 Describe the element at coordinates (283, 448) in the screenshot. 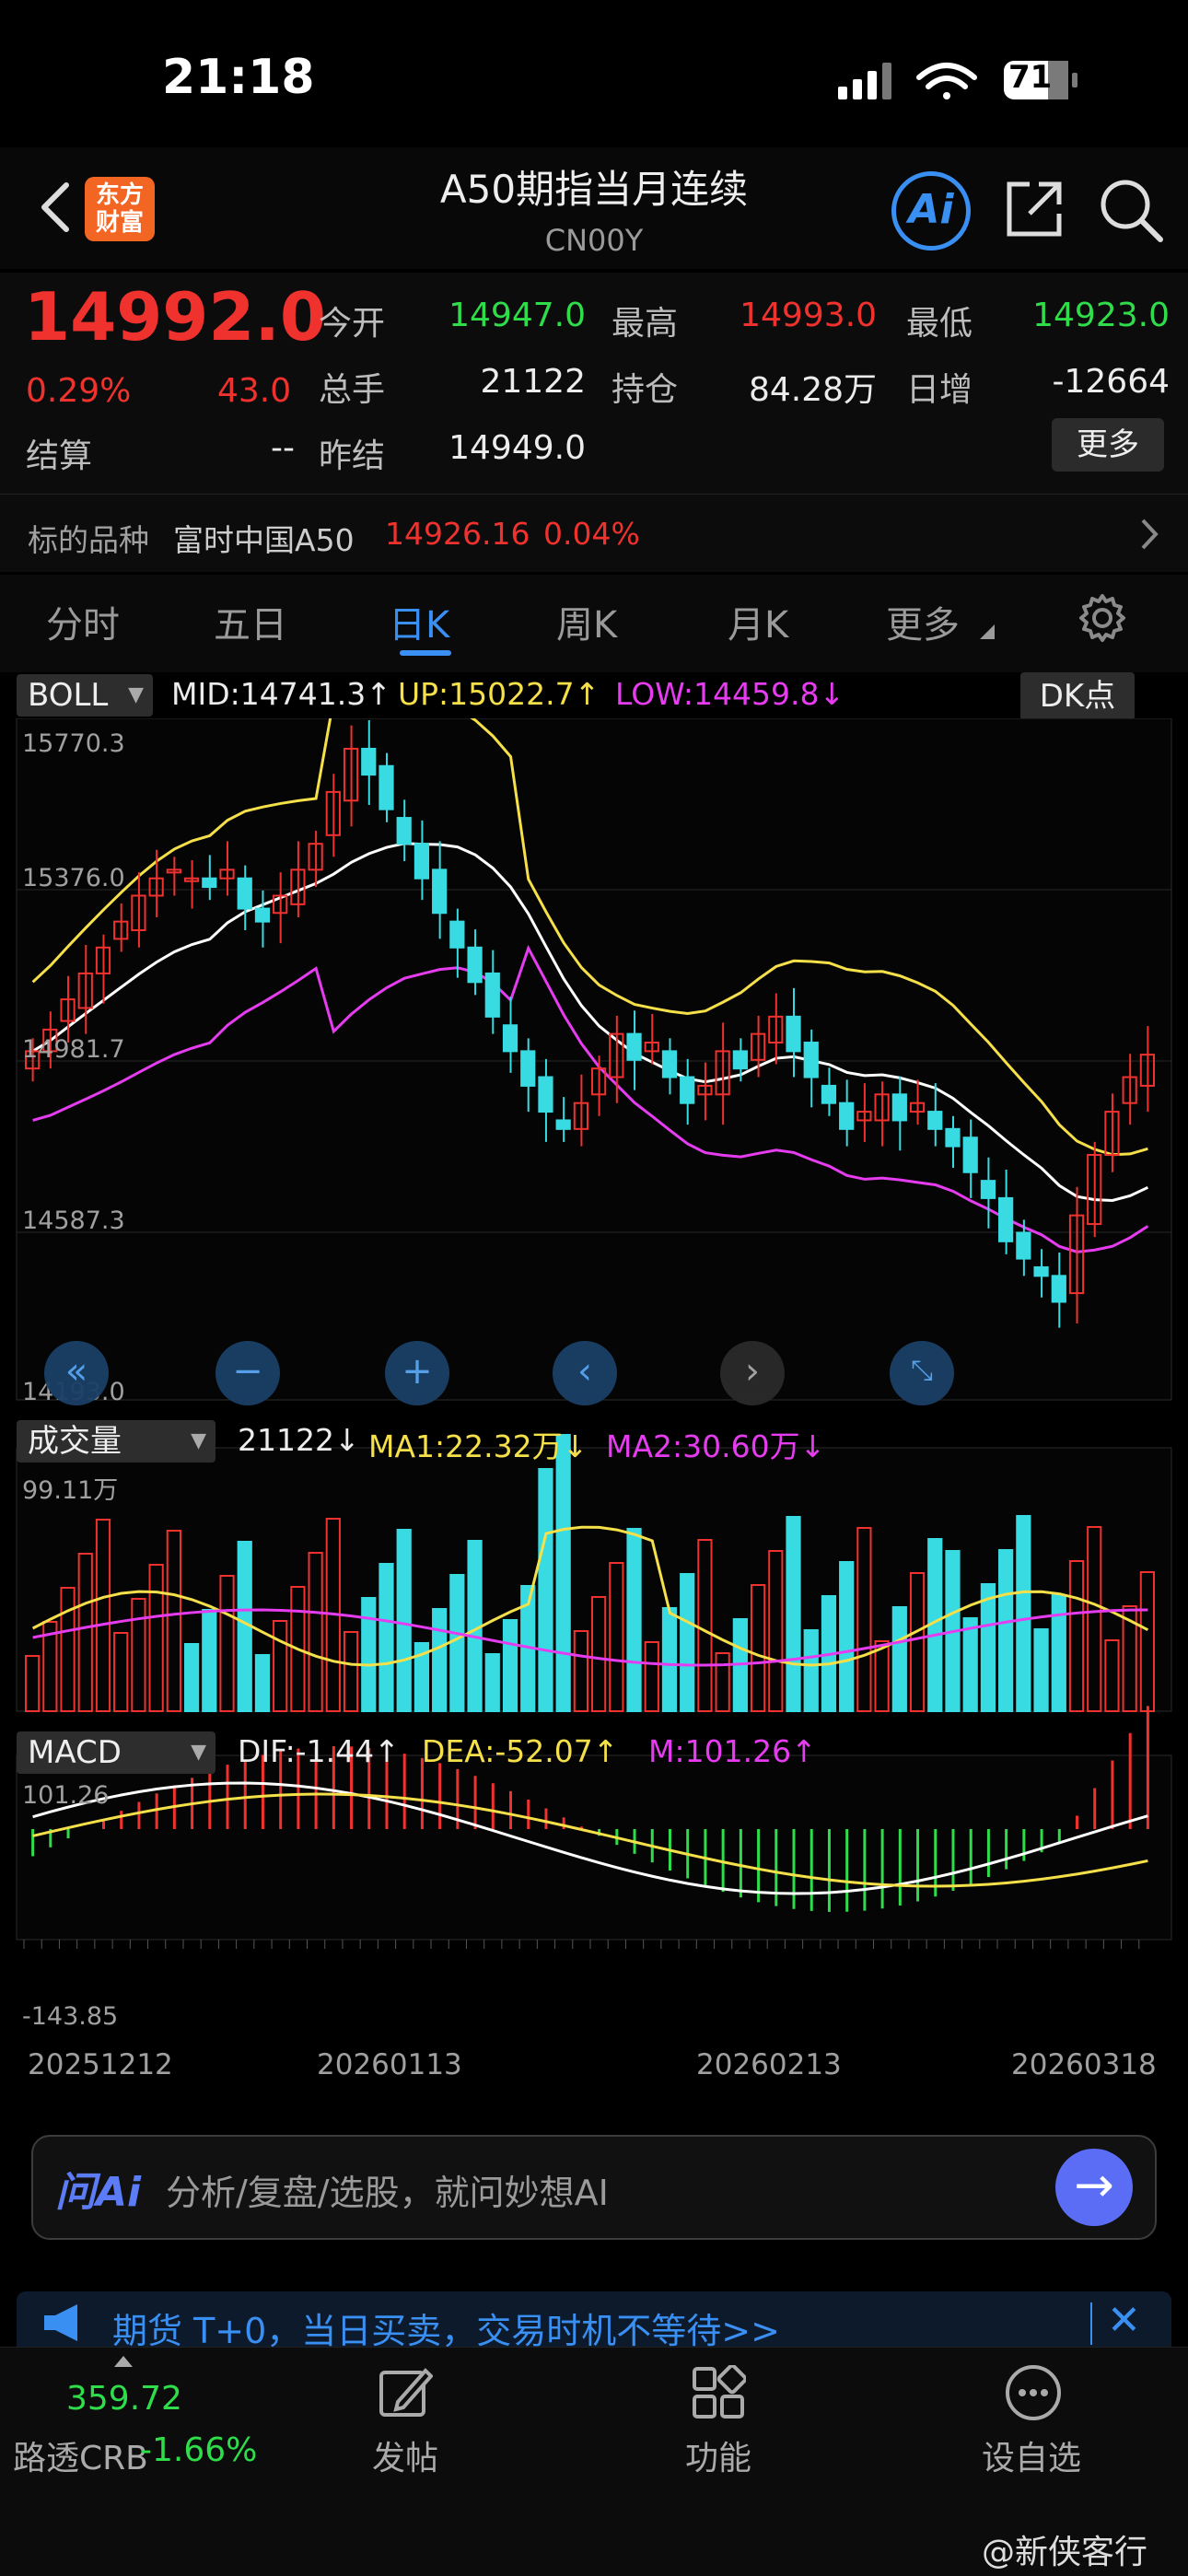

I see `settle-value: --` at that location.